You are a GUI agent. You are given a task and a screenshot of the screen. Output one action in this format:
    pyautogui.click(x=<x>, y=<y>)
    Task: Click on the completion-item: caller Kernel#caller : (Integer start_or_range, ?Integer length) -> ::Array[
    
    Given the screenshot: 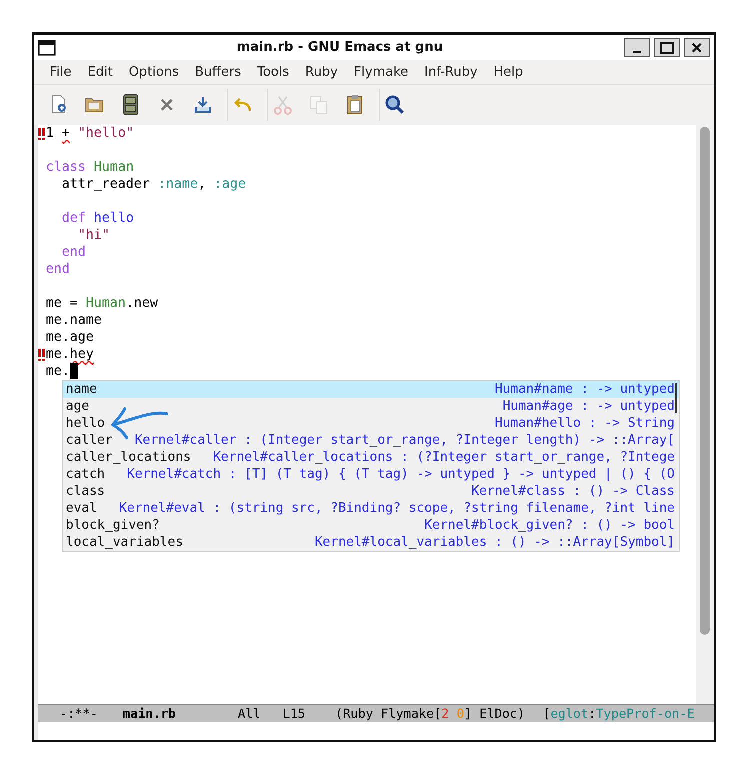 What is the action you would take?
    pyautogui.click(x=371, y=440)
    